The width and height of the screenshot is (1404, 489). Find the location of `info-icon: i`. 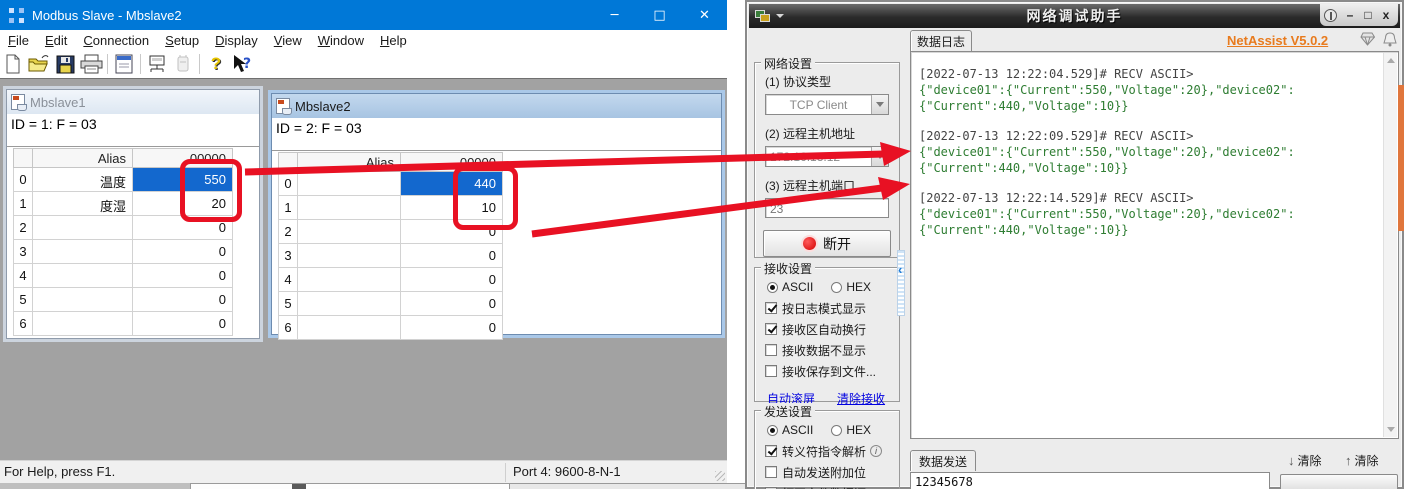

info-icon: i is located at coordinates (876, 451).